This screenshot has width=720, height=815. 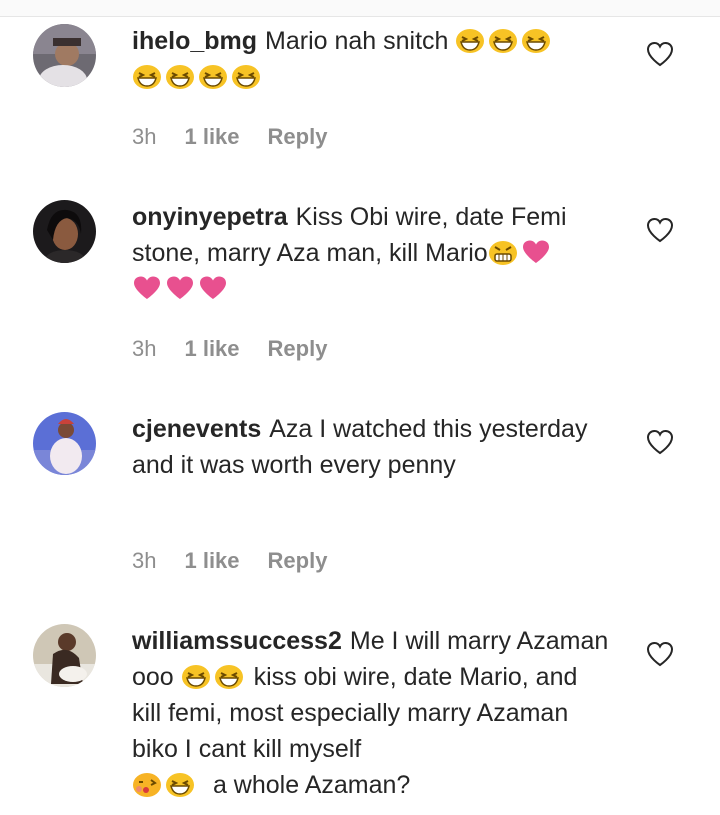 What do you see at coordinates (194, 41) in the screenshot?
I see `comment-username: ihelo_bmg` at bounding box center [194, 41].